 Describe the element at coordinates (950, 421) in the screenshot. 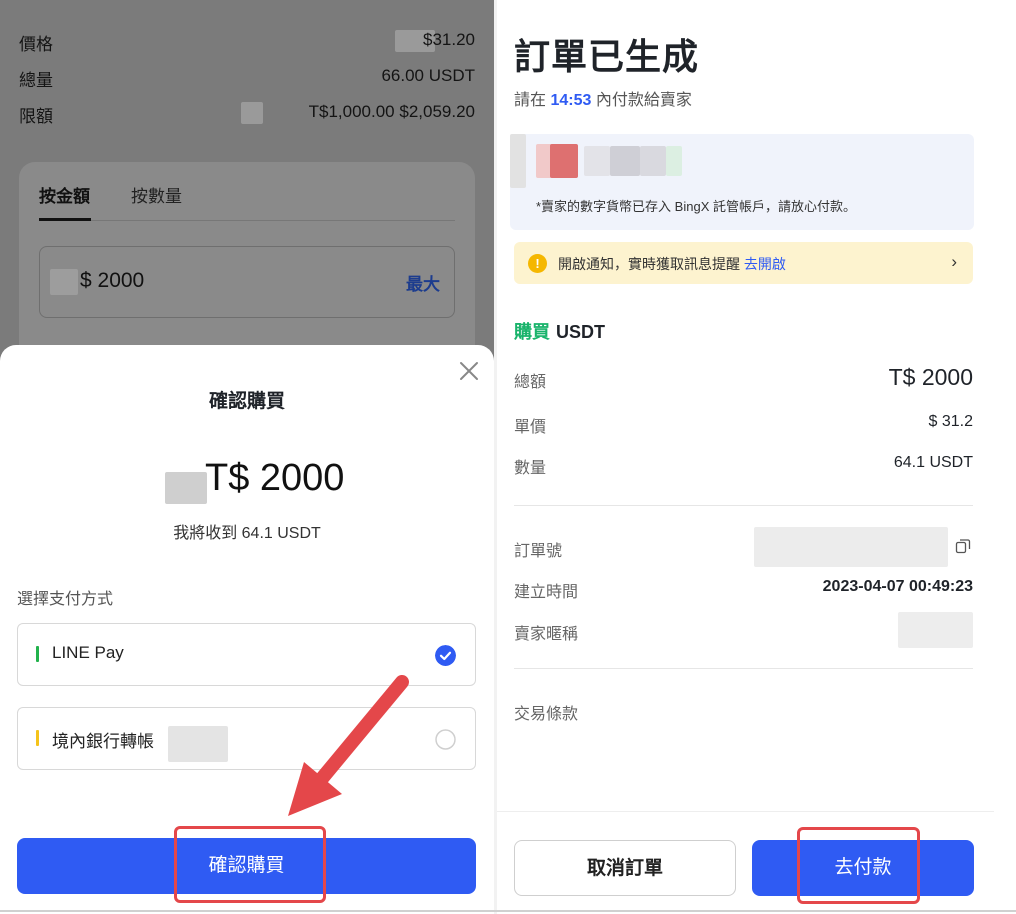

I see `detail-value: $ 31.2` at that location.